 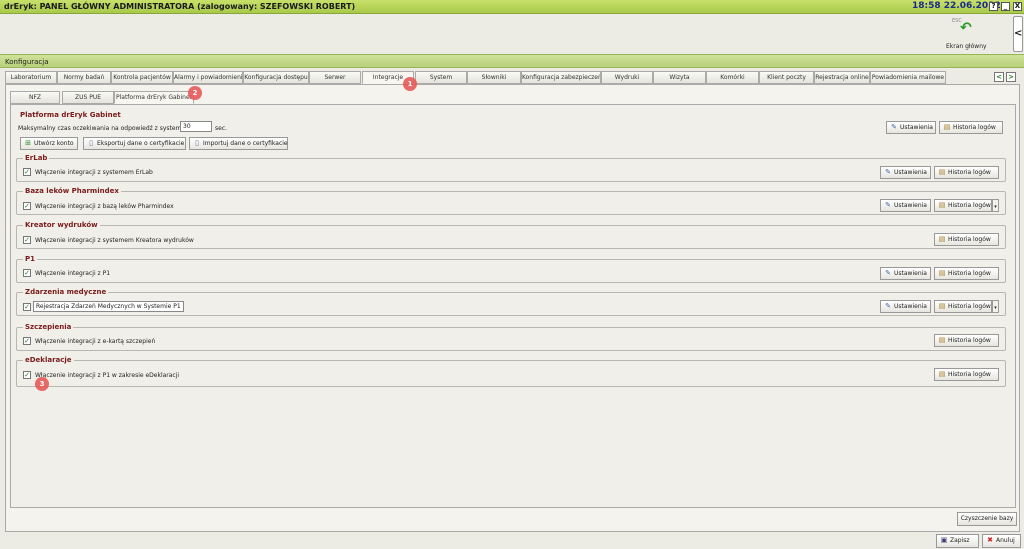 I want to click on floppy-icon: ▣, so click(x=944, y=540).